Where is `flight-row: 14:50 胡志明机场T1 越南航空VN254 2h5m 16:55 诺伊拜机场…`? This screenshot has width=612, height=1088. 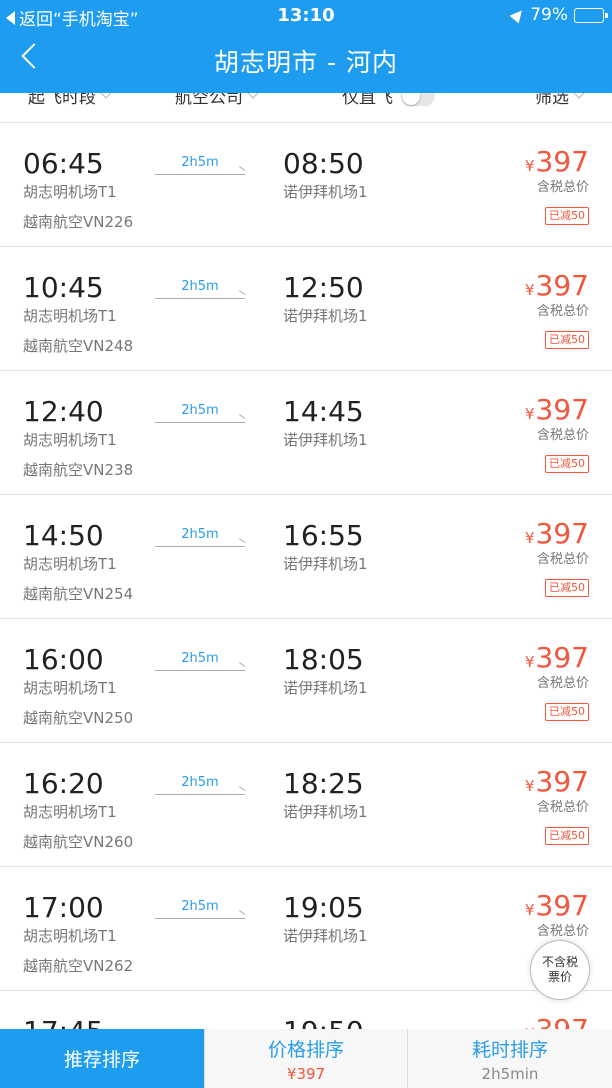
flight-row: 14:50 胡志明机场T1 越南航空VN254 2h5m 16:55 诺伊拜机场… is located at coordinates (306, 557).